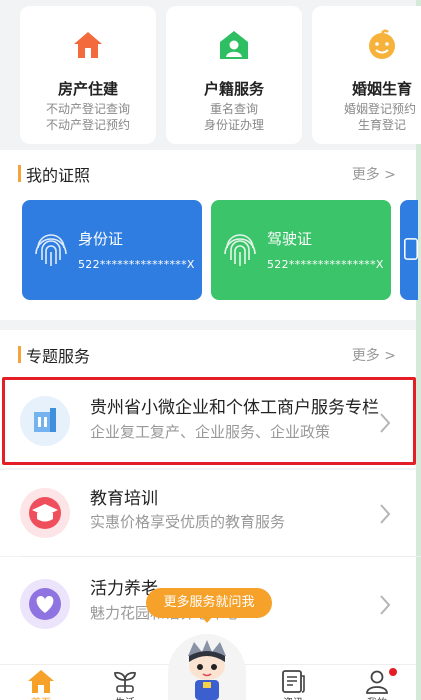 This screenshot has width=421, height=700. I want to click on service-card-sub: 不动产登记查询, so click(87, 109).